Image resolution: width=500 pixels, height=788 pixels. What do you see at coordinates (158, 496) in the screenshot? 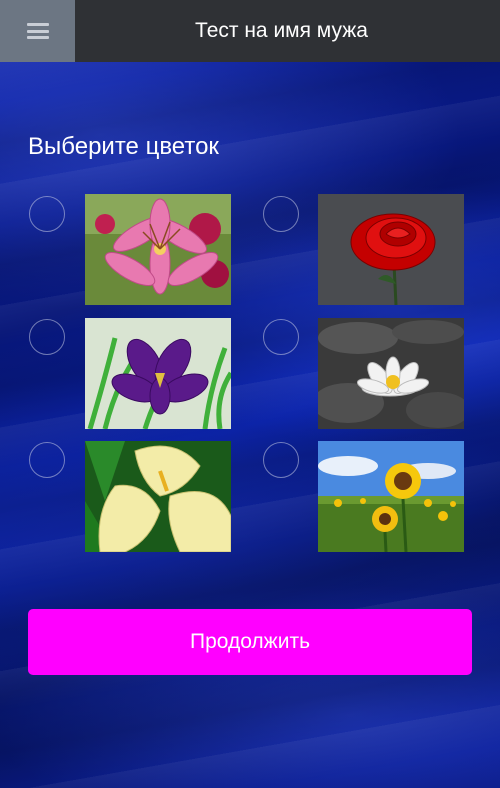
I see `calla-image` at bounding box center [158, 496].